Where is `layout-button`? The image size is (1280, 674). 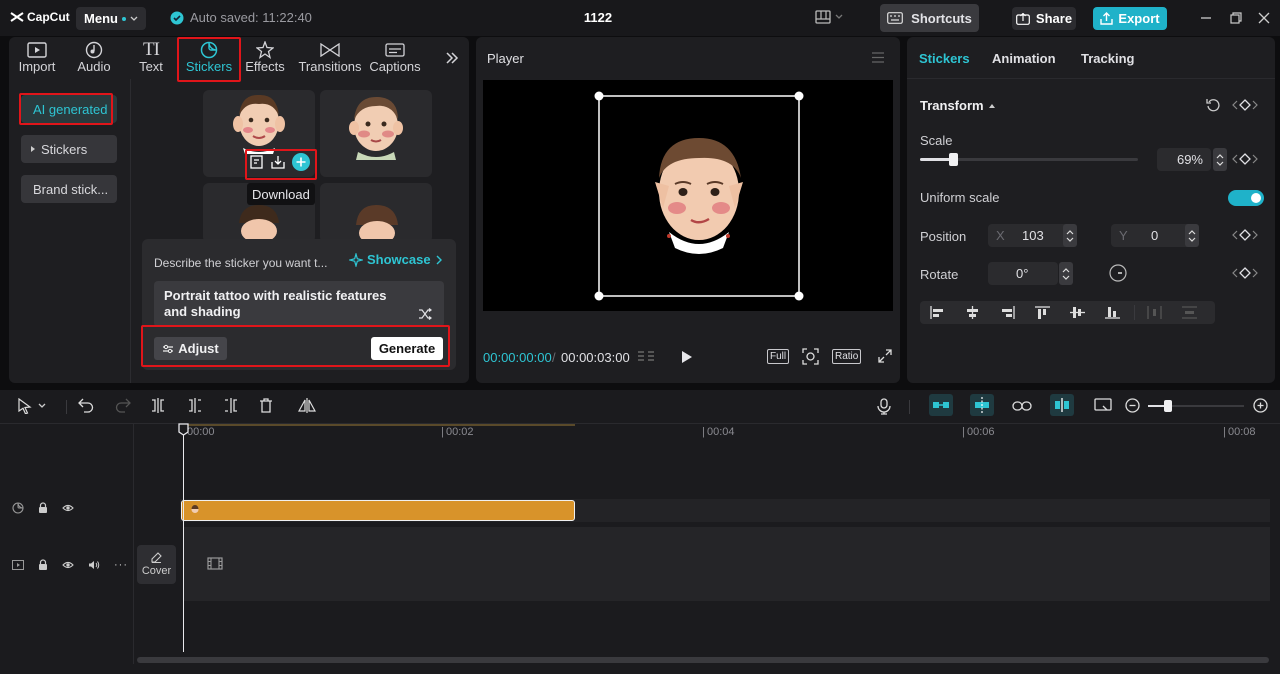 layout-button is located at coordinates (829, 17).